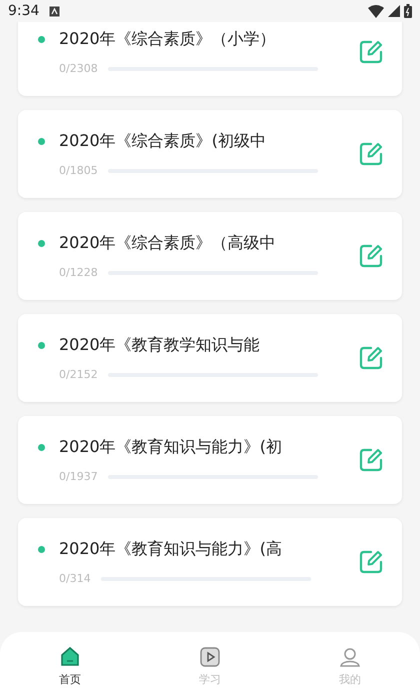 This screenshot has height=700, width=420. Describe the element at coordinates (210, 657) in the screenshot. I see `play-icon` at that location.